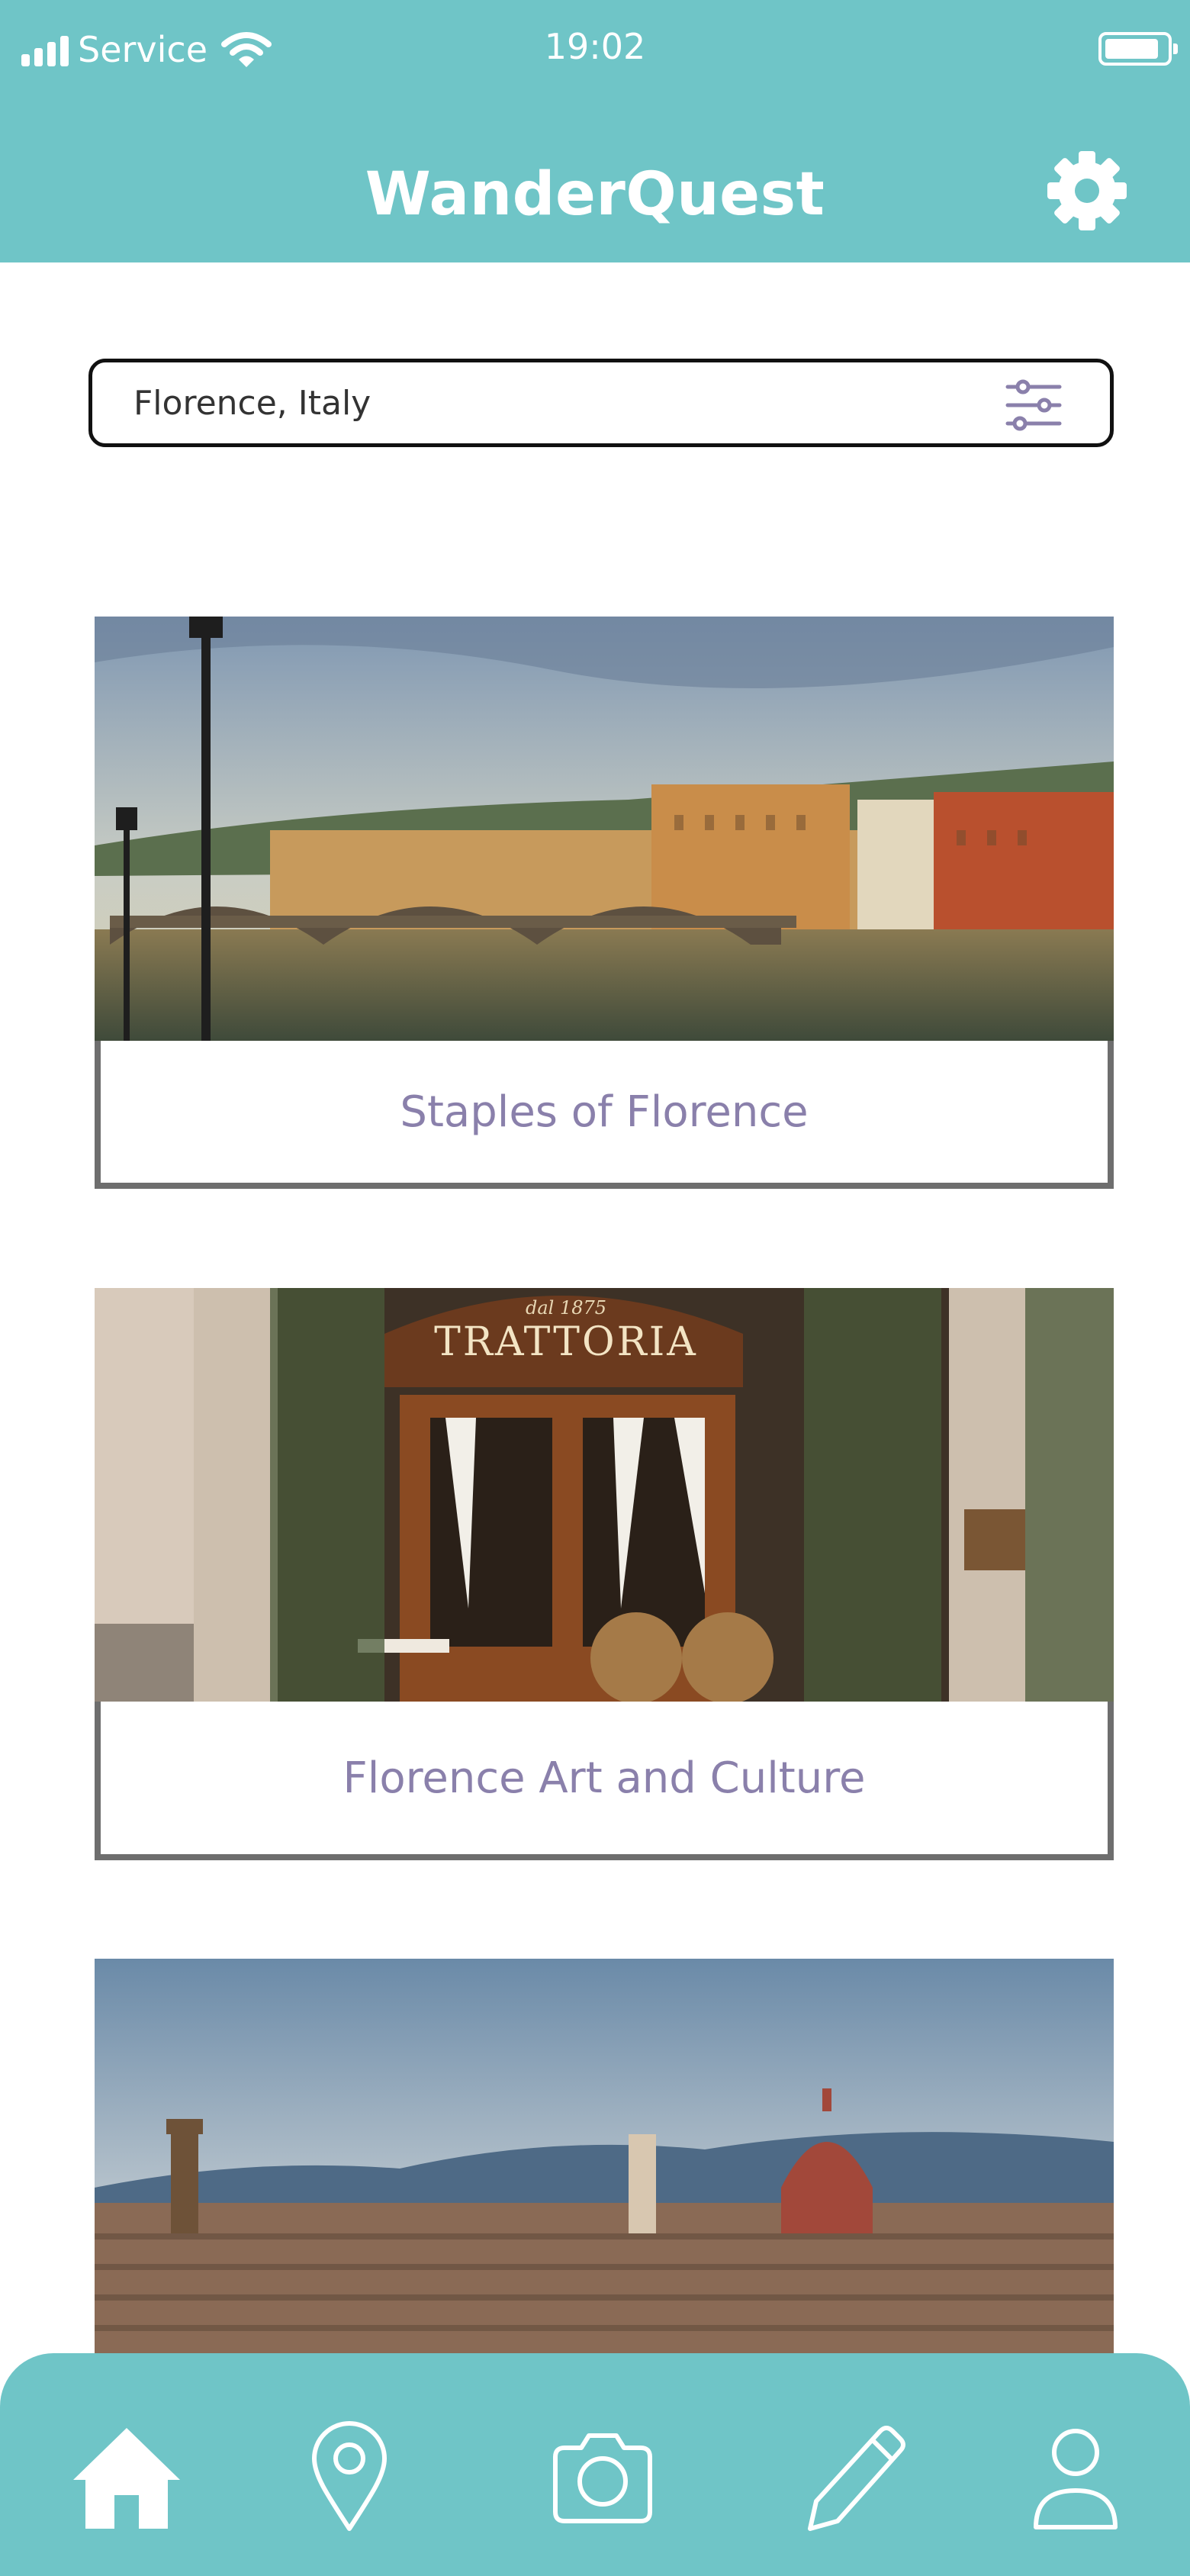 The height and width of the screenshot is (2576, 1190). I want to click on card-photo: dal 1875 TRATTORIA, so click(604, 1495).